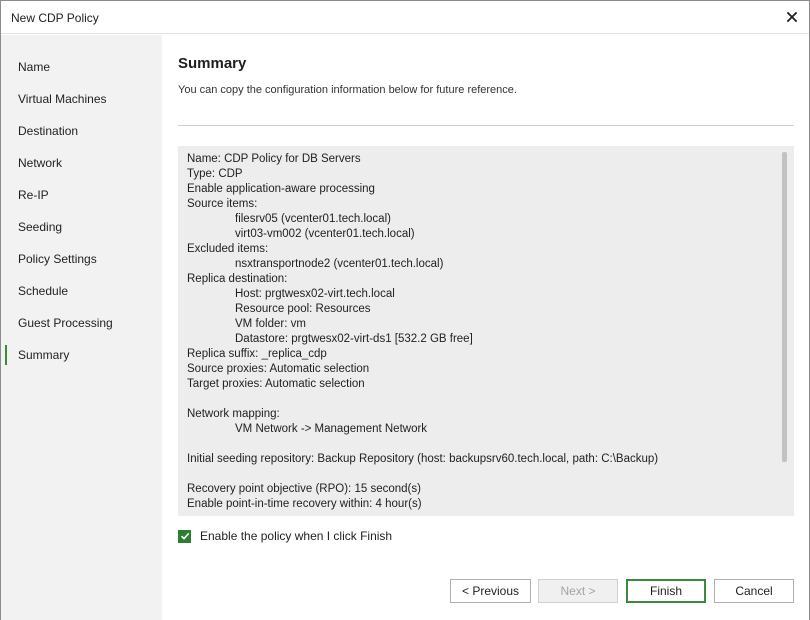 This screenshot has width=810, height=620. Describe the element at coordinates (784, 307) in the screenshot. I see `summary-scrollbar` at that location.